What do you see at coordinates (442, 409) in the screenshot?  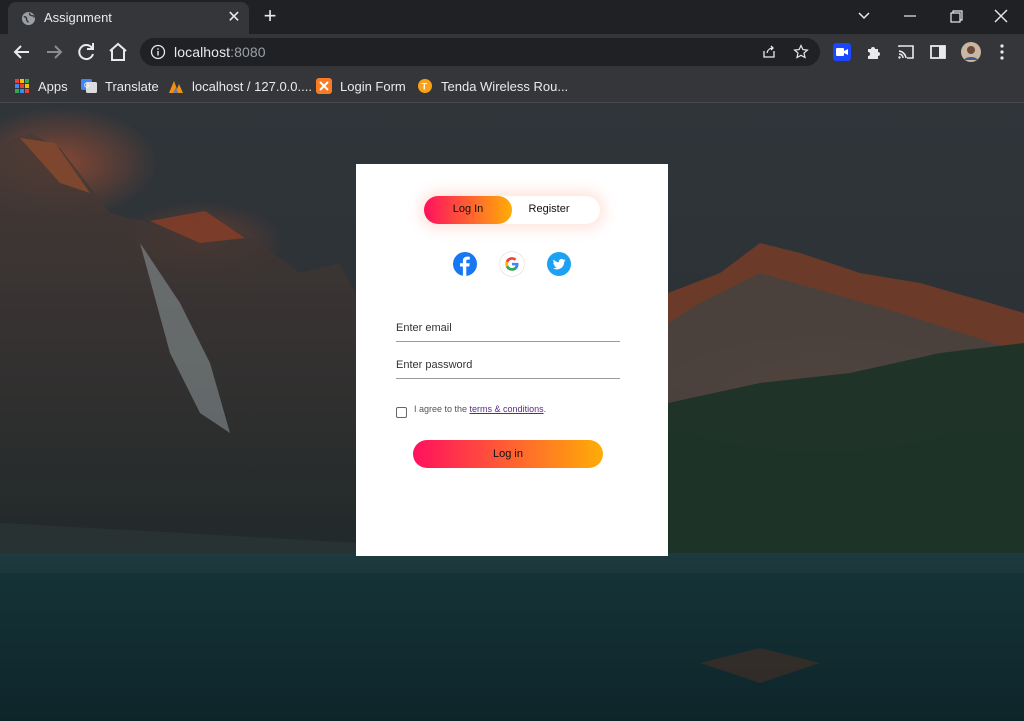 I see `terms-prefix: I agree to the` at bounding box center [442, 409].